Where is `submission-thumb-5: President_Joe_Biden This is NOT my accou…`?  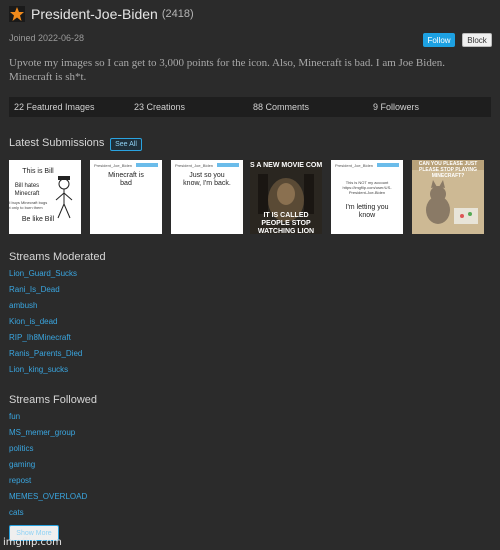
submission-thumb-5: President_Joe_Biden This is NOT my accou… is located at coordinates (367, 197).